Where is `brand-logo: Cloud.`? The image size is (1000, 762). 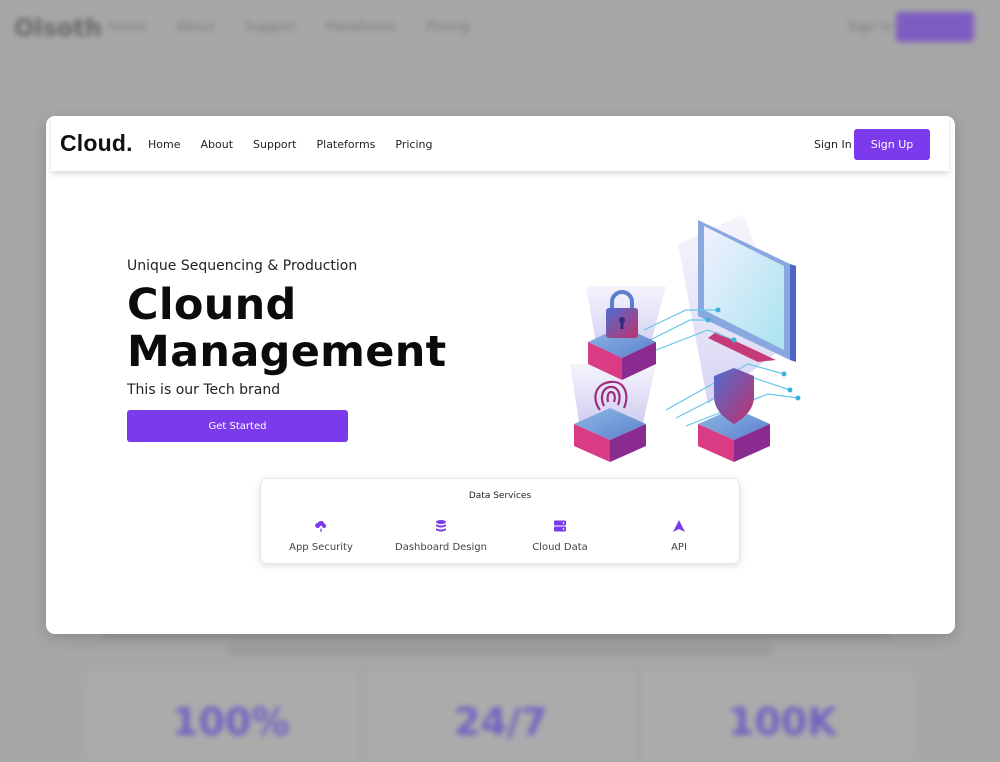 brand-logo: Cloud. is located at coordinates (96, 143).